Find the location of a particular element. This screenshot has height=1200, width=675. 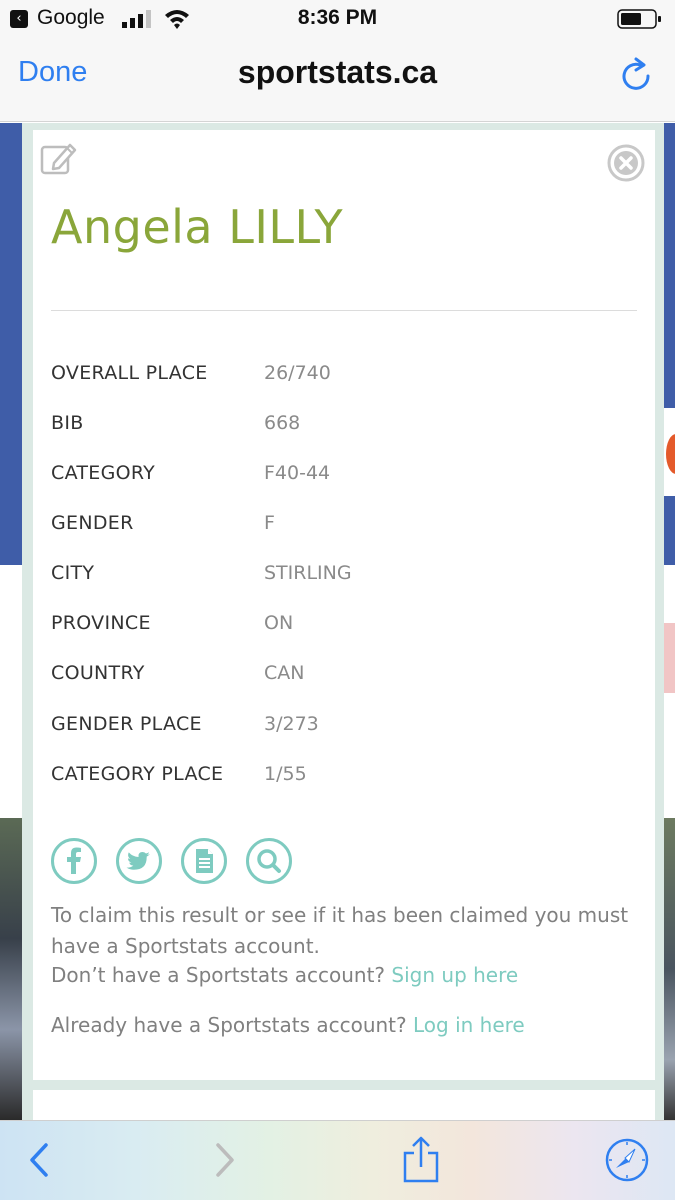

search-button is located at coordinates (269, 861).